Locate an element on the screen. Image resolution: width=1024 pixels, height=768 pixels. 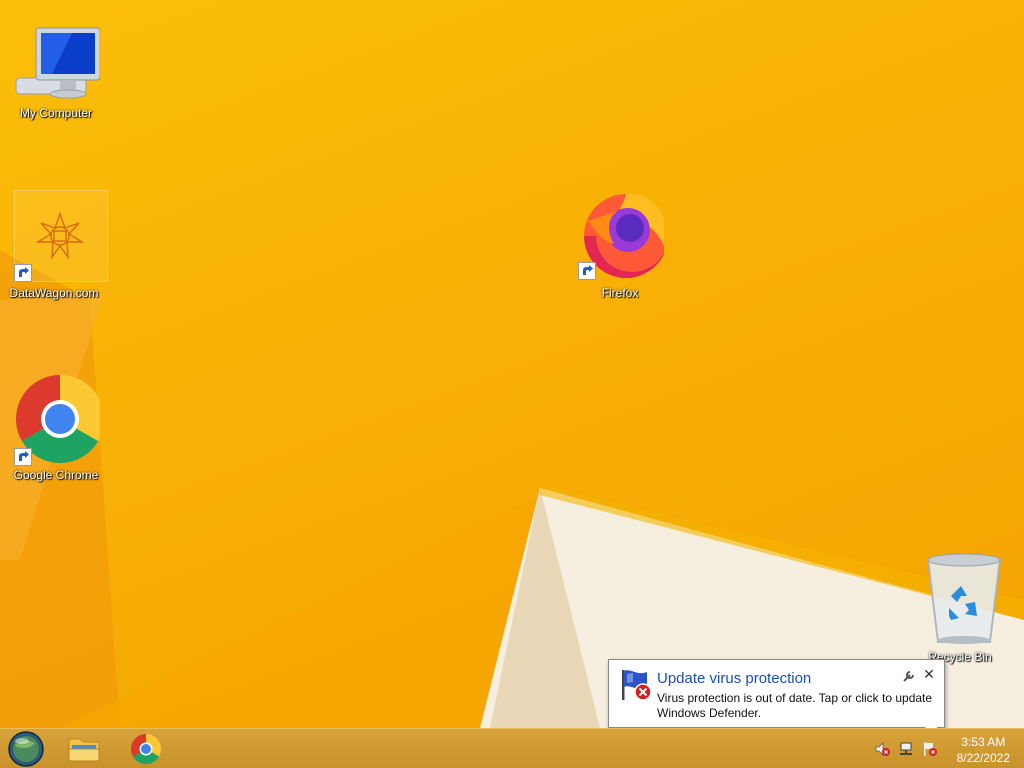
desktop-icon-label: Firefox is located at coordinates (620, 293).